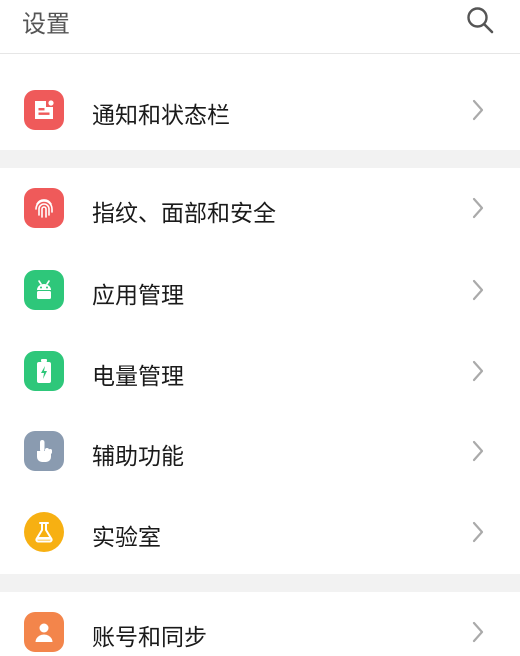 The width and height of the screenshot is (520, 656). What do you see at coordinates (44, 632) in the screenshot?
I see `person-icon` at bounding box center [44, 632].